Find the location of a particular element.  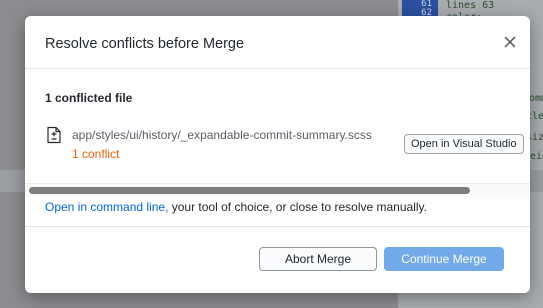

background-code-line: lines 63 is located at coordinates (470, 5).